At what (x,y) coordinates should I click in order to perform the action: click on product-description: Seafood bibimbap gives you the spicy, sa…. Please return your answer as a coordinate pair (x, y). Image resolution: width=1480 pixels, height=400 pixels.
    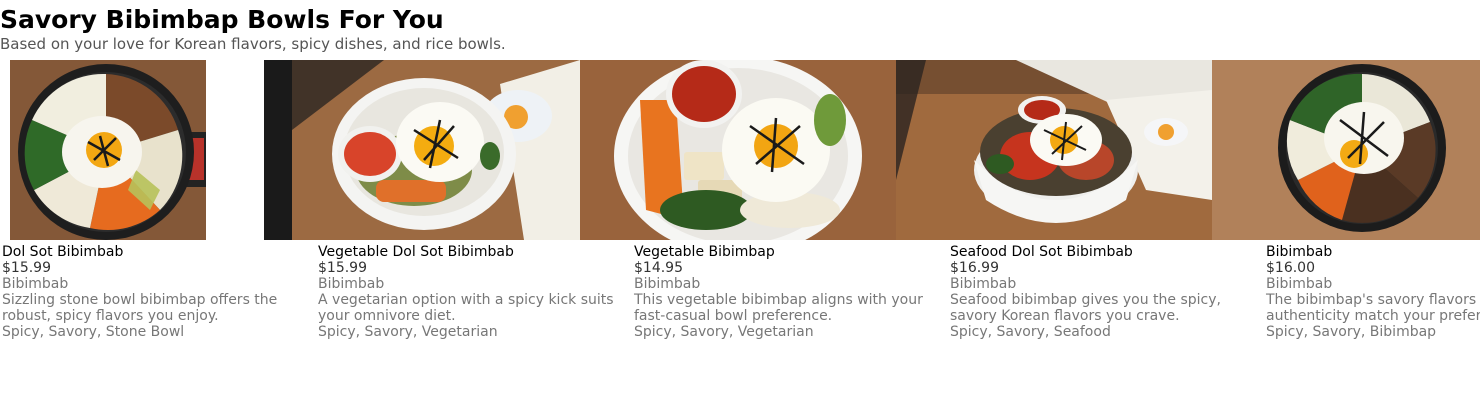
    Looking at the image, I should click on (1085, 308).